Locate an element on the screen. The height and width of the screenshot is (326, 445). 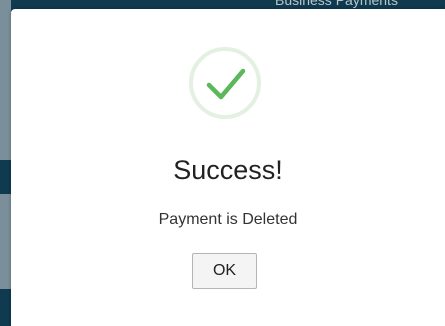
check-icon is located at coordinates (226, 84).